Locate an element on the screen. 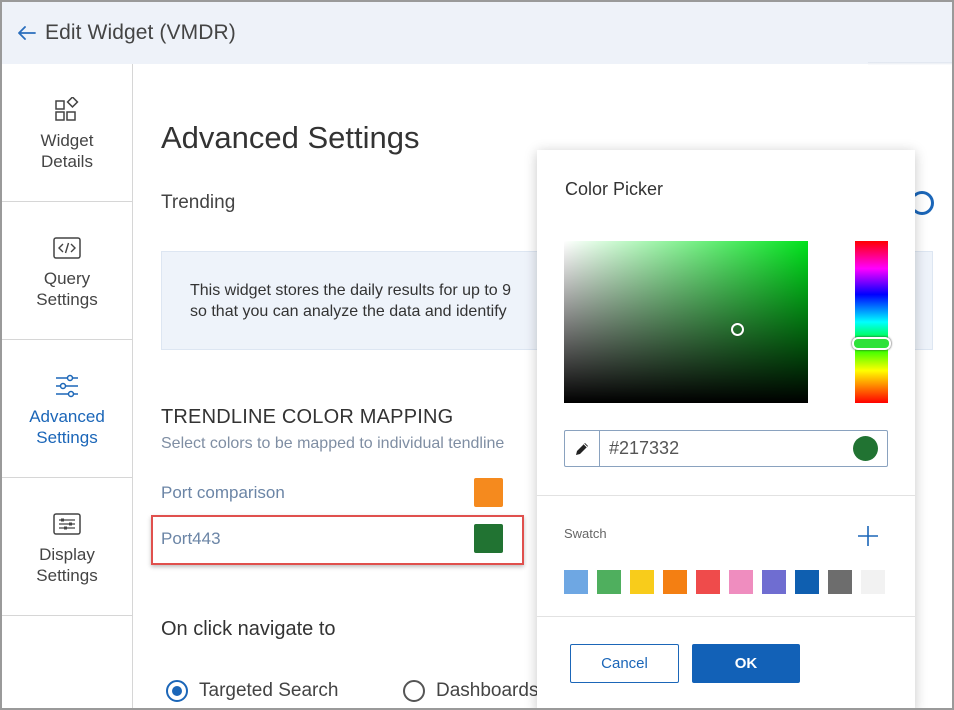 This screenshot has width=954, height=710. radio-dashboards: Dashboards is located at coordinates (470, 691).